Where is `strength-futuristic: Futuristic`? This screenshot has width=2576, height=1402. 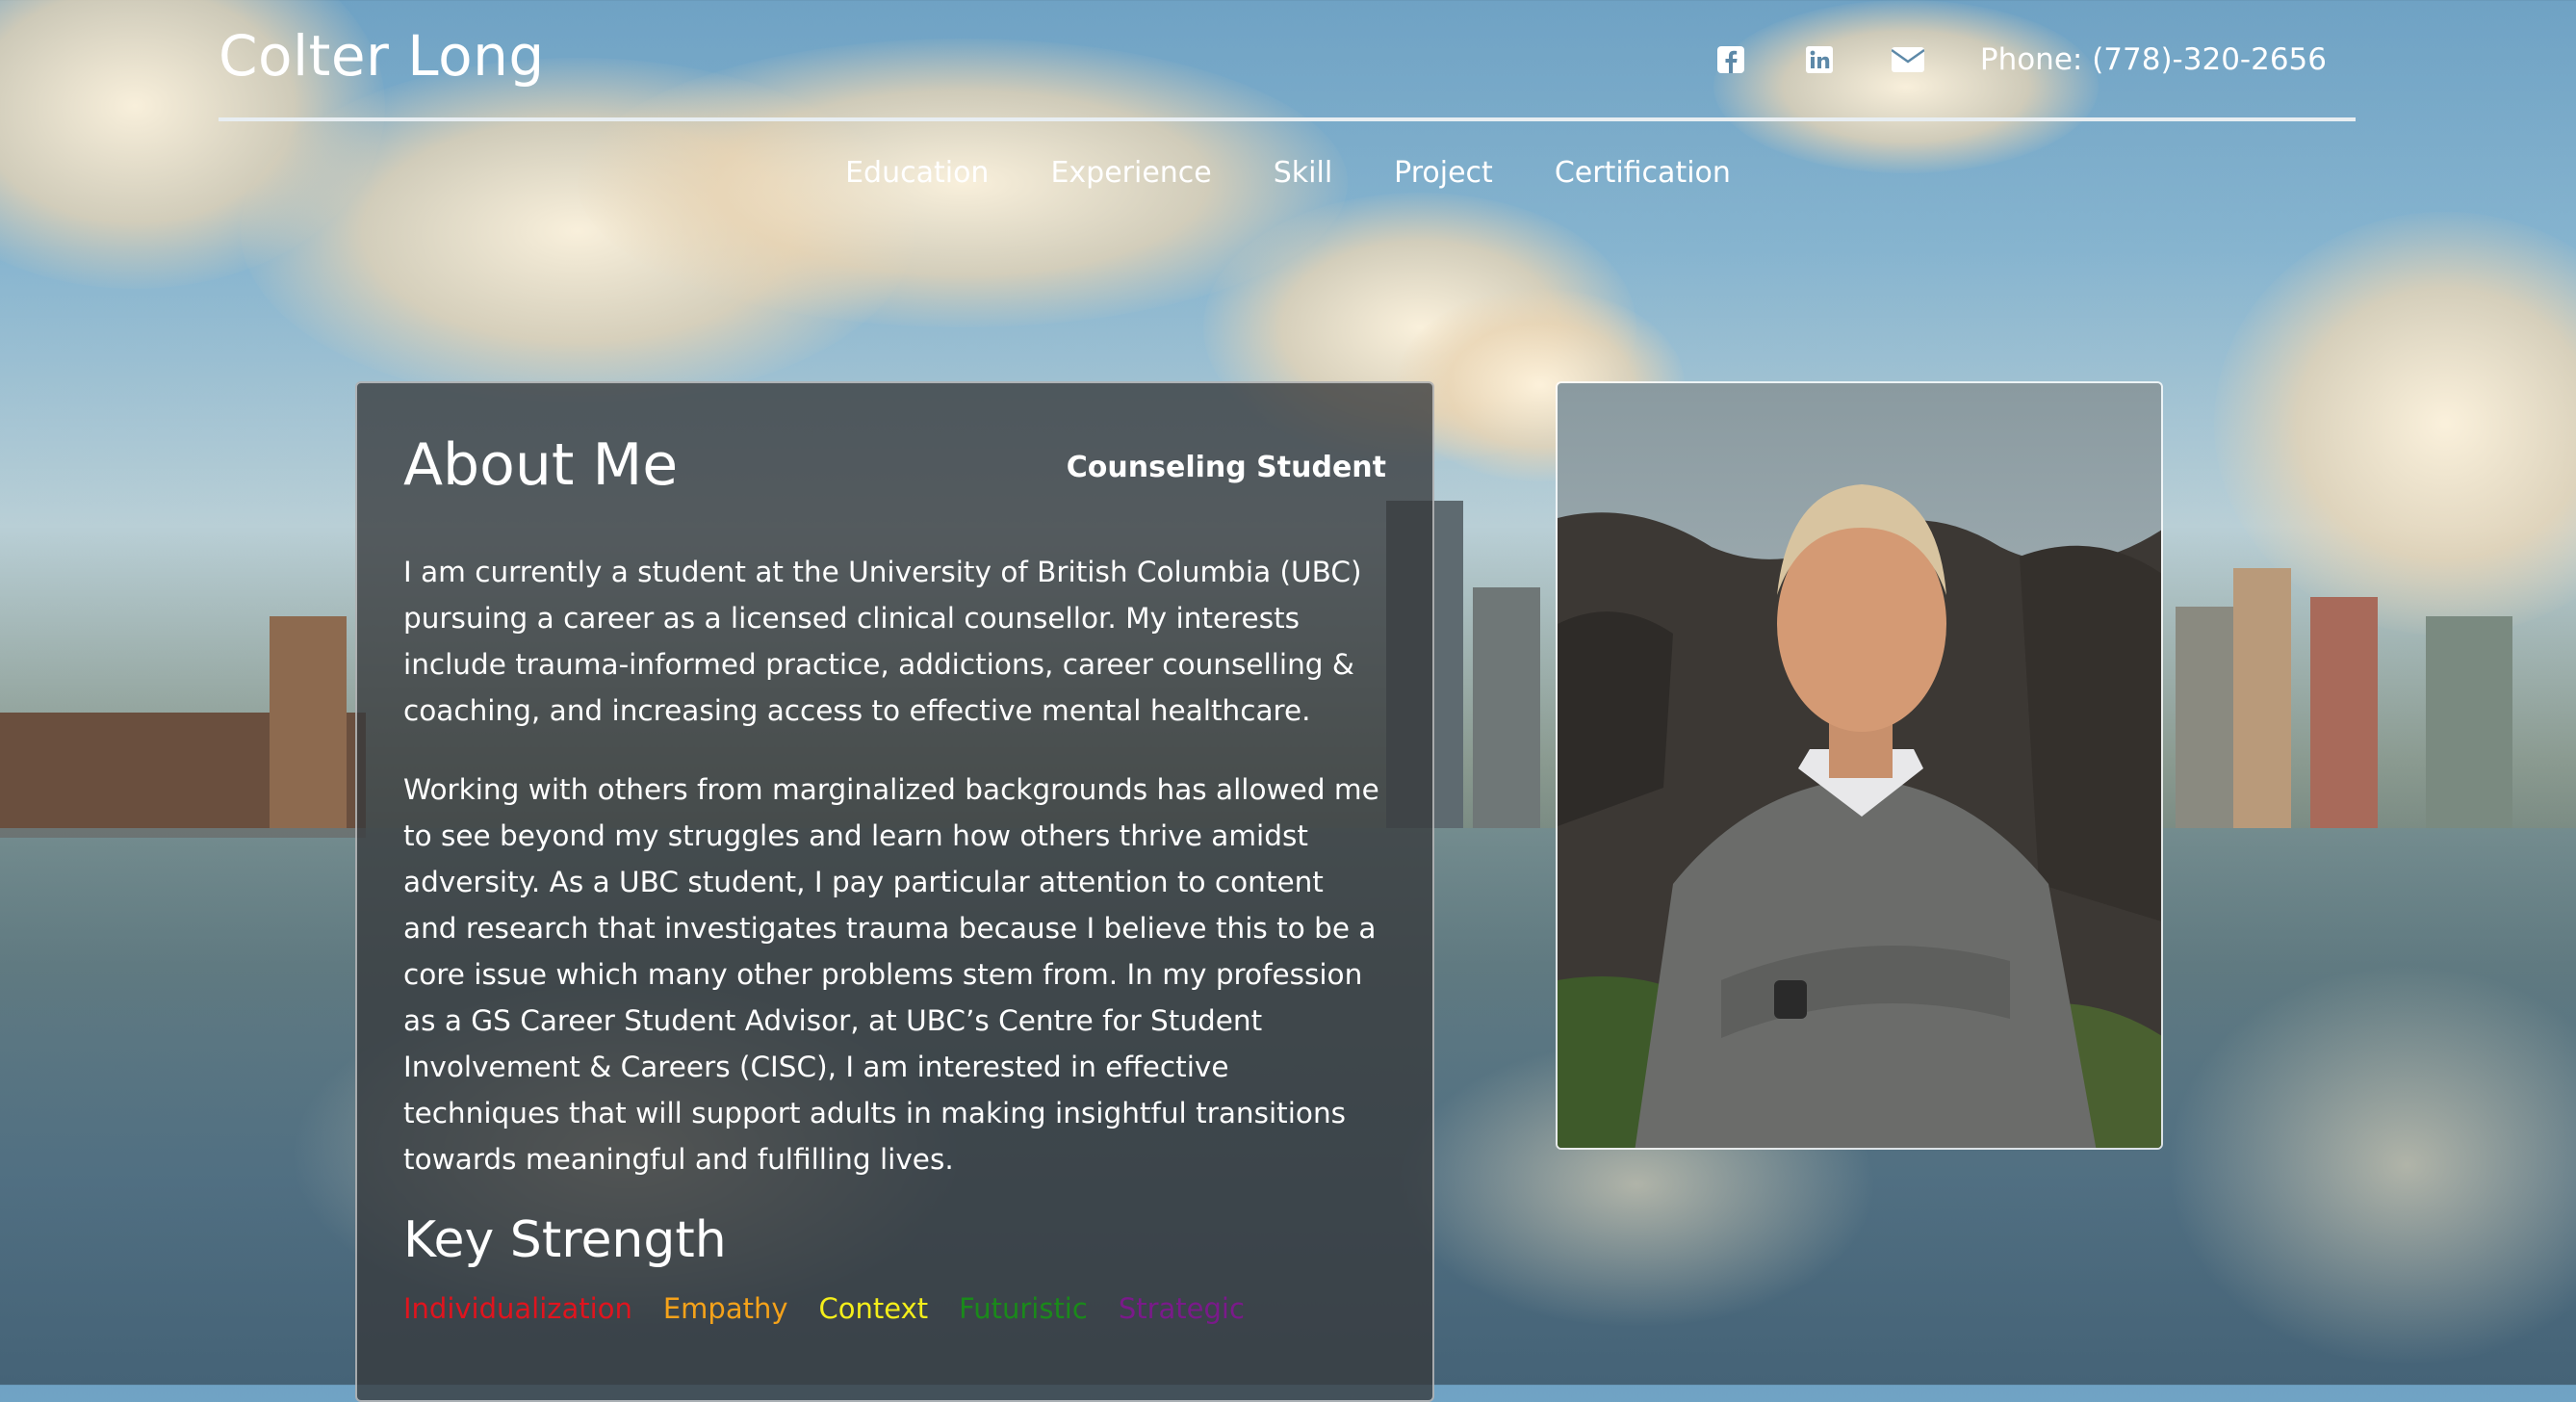
strength-futuristic: Futuristic is located at coordinates (1024, 1308).